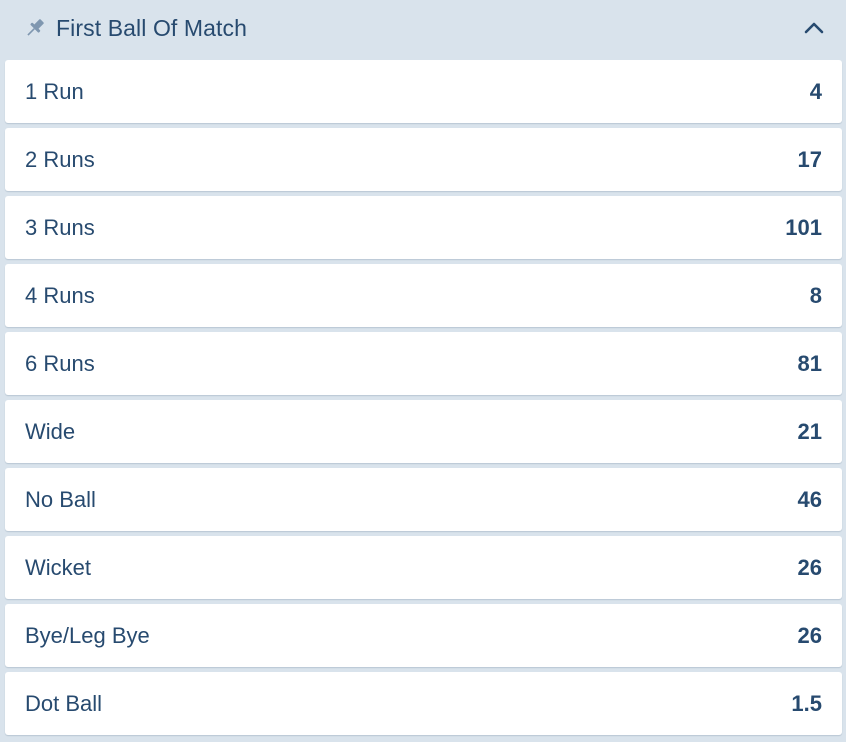  What do you see at coordinates (423, 91) in the screenshot?
I see `selection-row: 1 Run 4` at bounding box center [423, 91].